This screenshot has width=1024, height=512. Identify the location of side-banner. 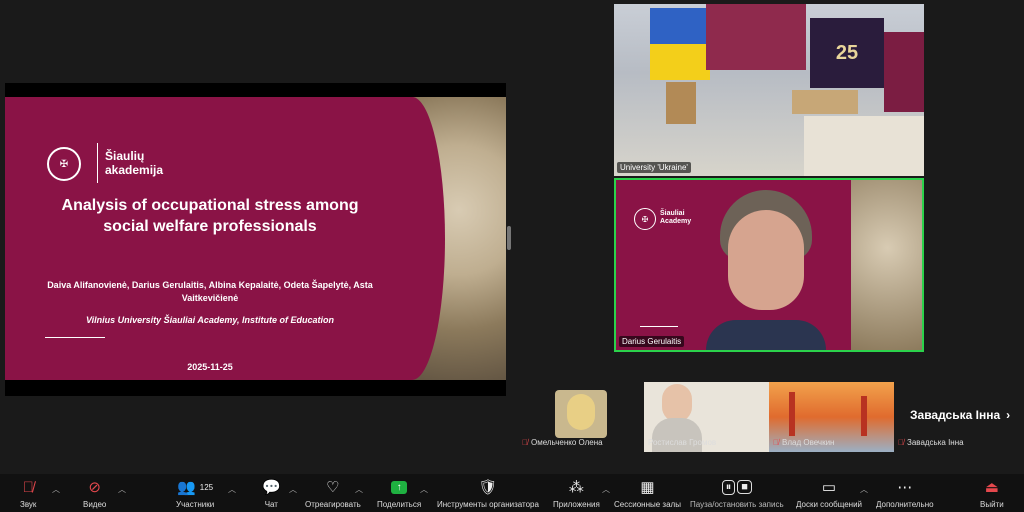
(904, 72).